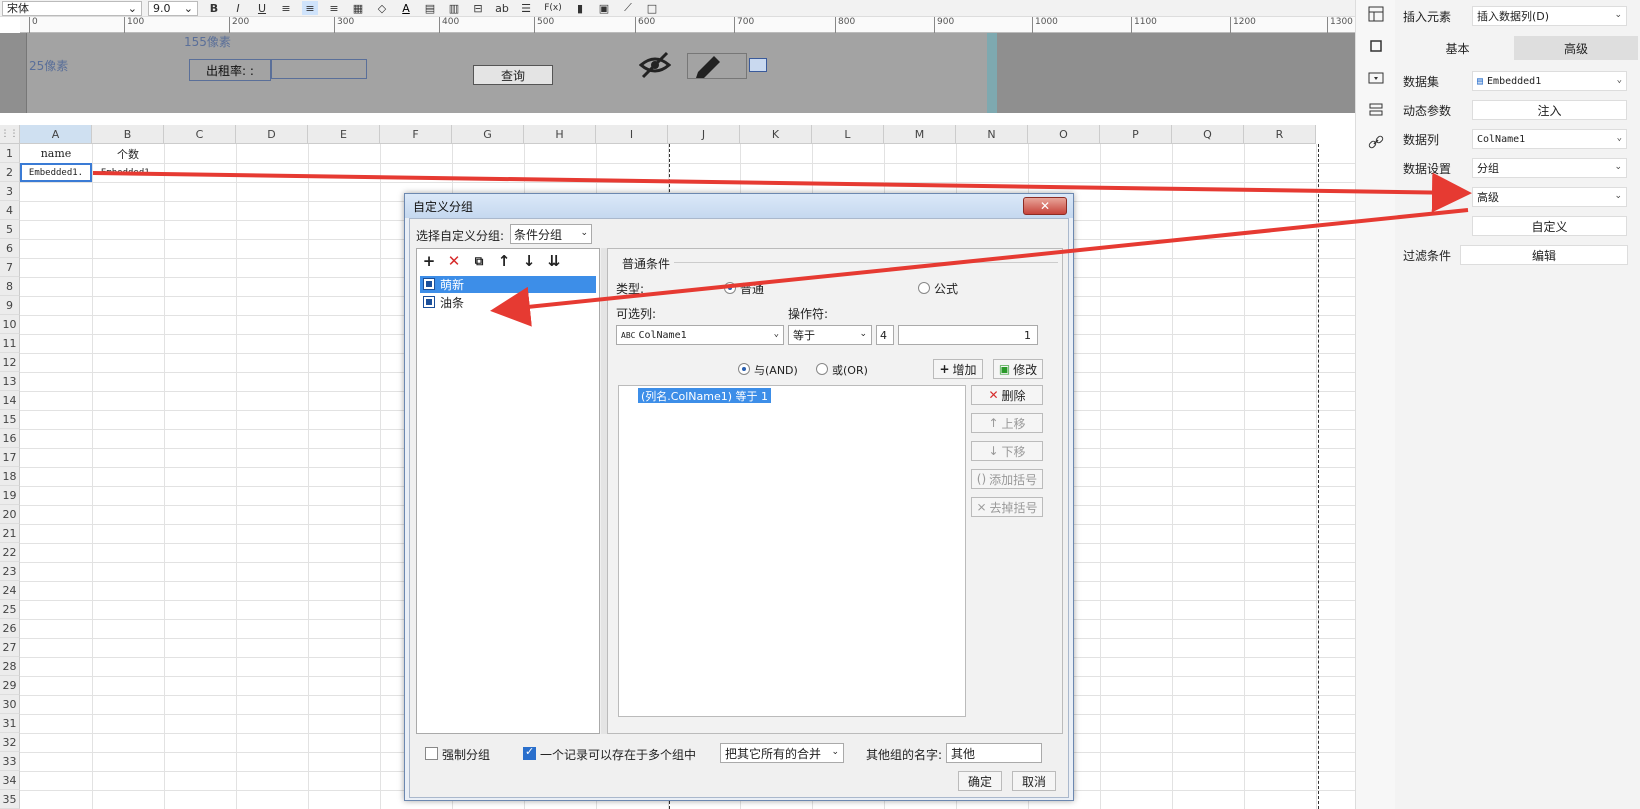 The width and height of the screenshot is (1640, 809). What do you see at coordinates (744, 369) in the screenshot?
I see `and-radio` at bounding box center [744, 369].